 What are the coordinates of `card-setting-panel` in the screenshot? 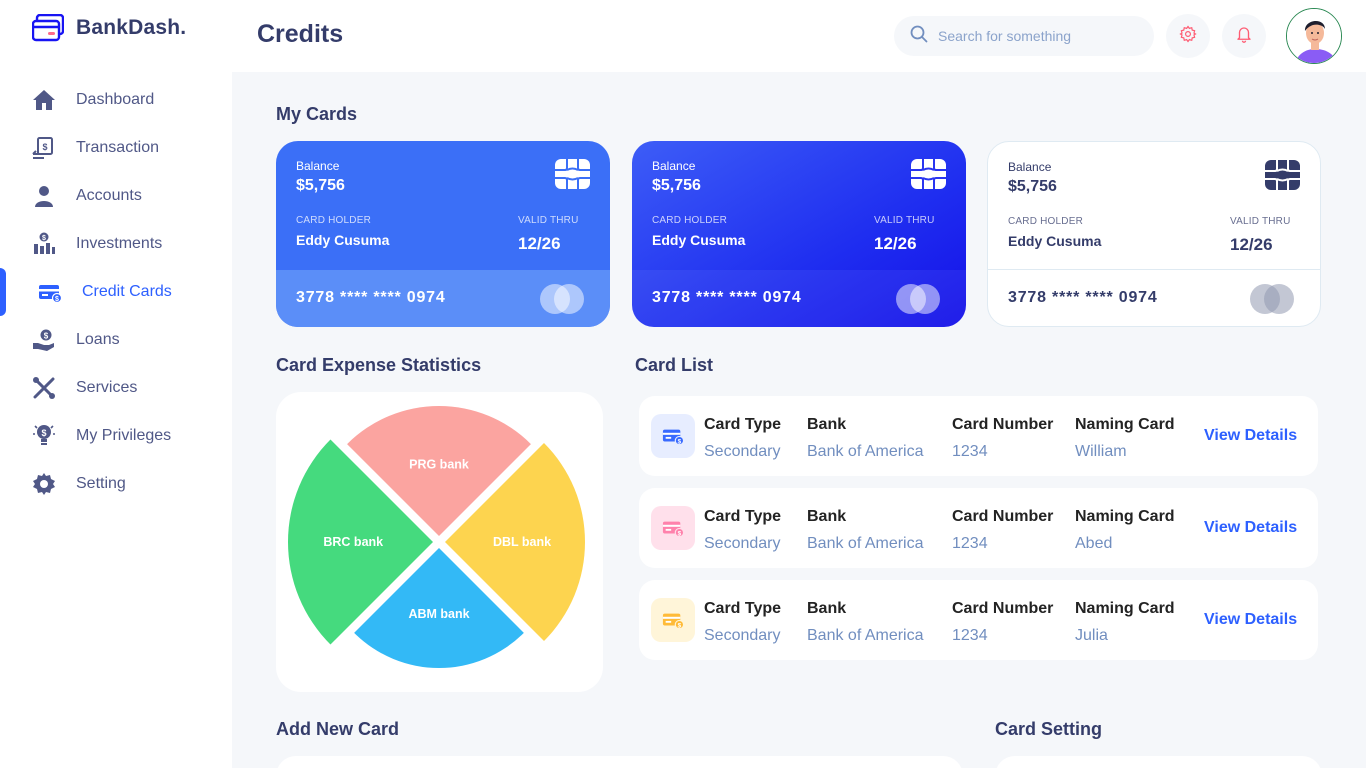 It's located at (1158, 762).